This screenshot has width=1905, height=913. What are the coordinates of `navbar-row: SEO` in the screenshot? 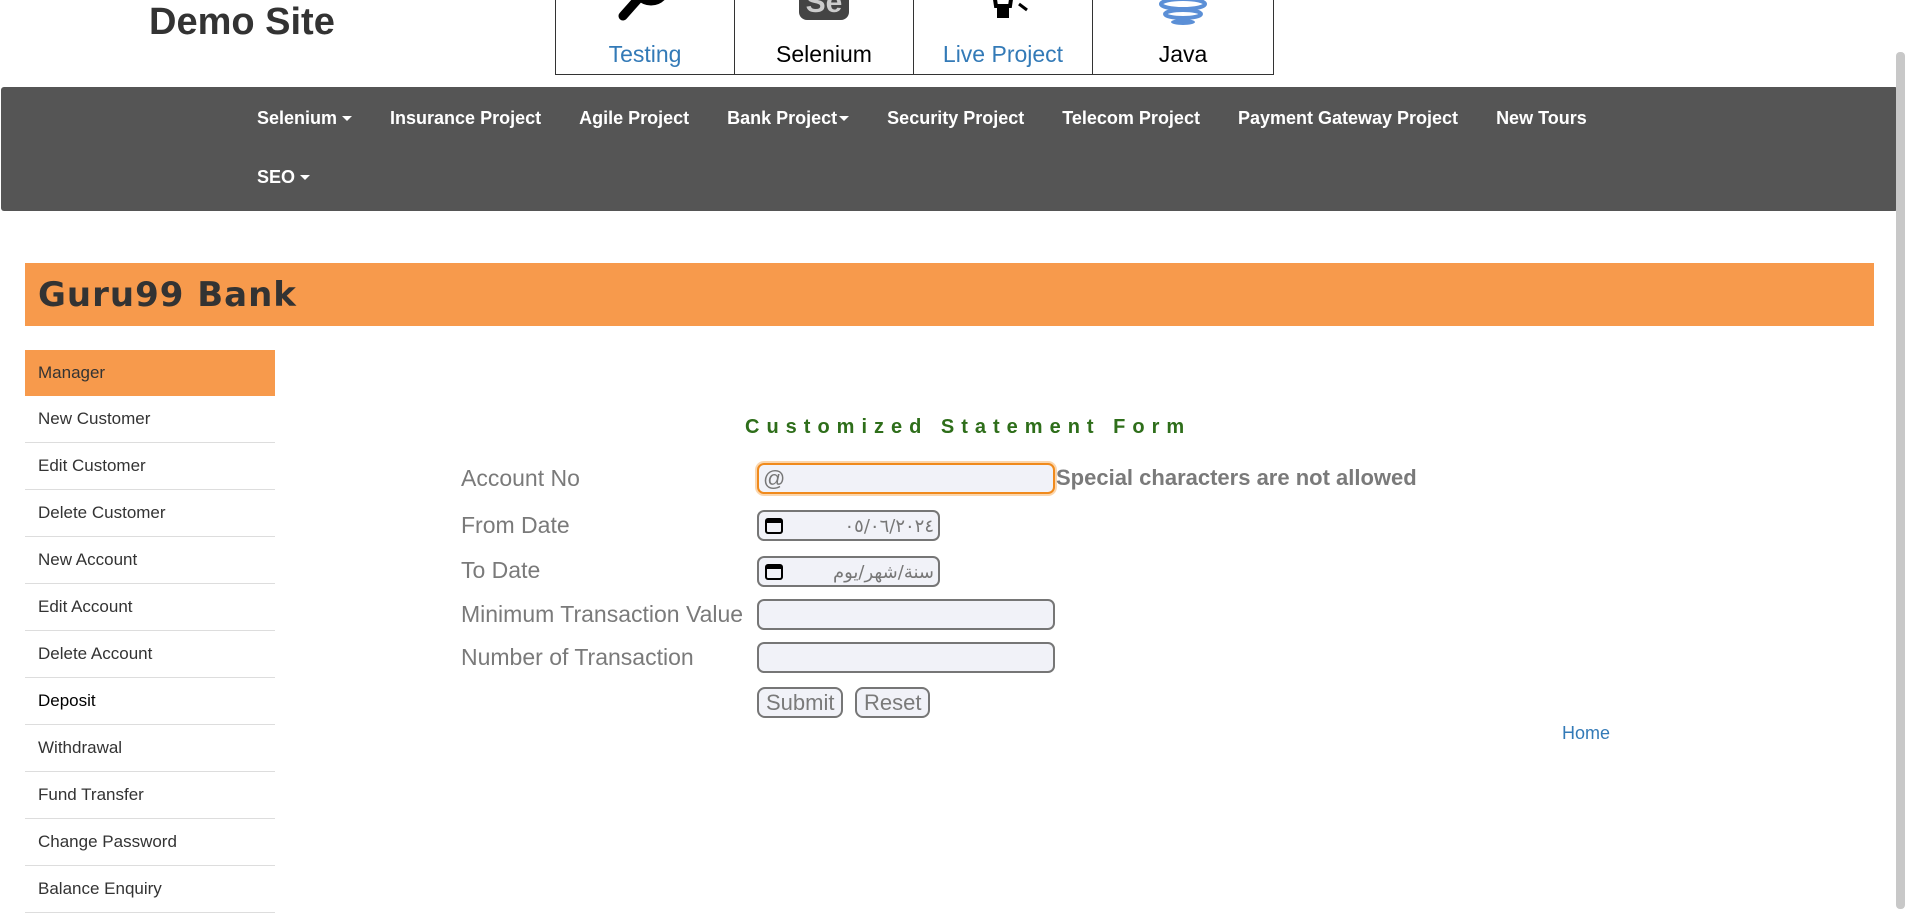 It's located at (283, 177).